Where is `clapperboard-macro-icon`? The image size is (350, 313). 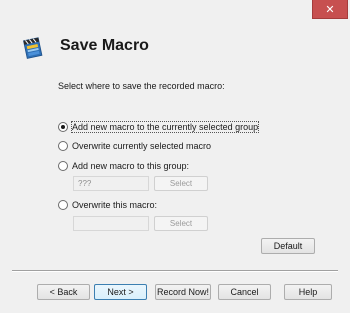
clapperboard-macro-icon is located at coordinates (33, 48).